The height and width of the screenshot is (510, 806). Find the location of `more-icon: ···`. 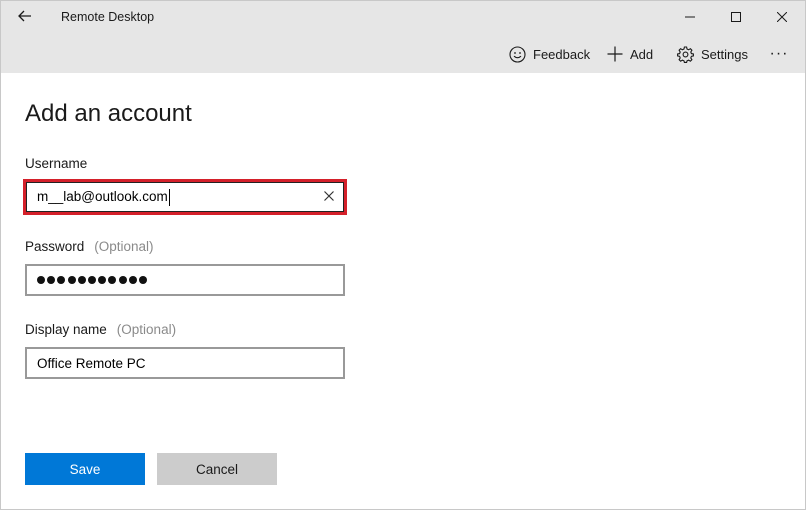

more-icon: ··· is located at coordinates (779, 53).